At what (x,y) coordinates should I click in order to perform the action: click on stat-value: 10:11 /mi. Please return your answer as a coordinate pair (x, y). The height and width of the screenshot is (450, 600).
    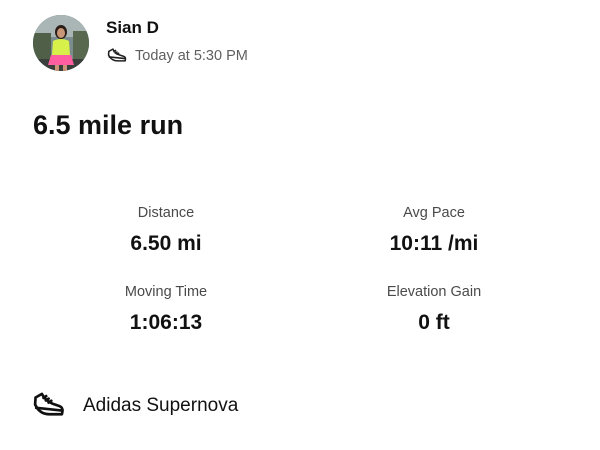
    Looking at the image, I should click on (434, 243).